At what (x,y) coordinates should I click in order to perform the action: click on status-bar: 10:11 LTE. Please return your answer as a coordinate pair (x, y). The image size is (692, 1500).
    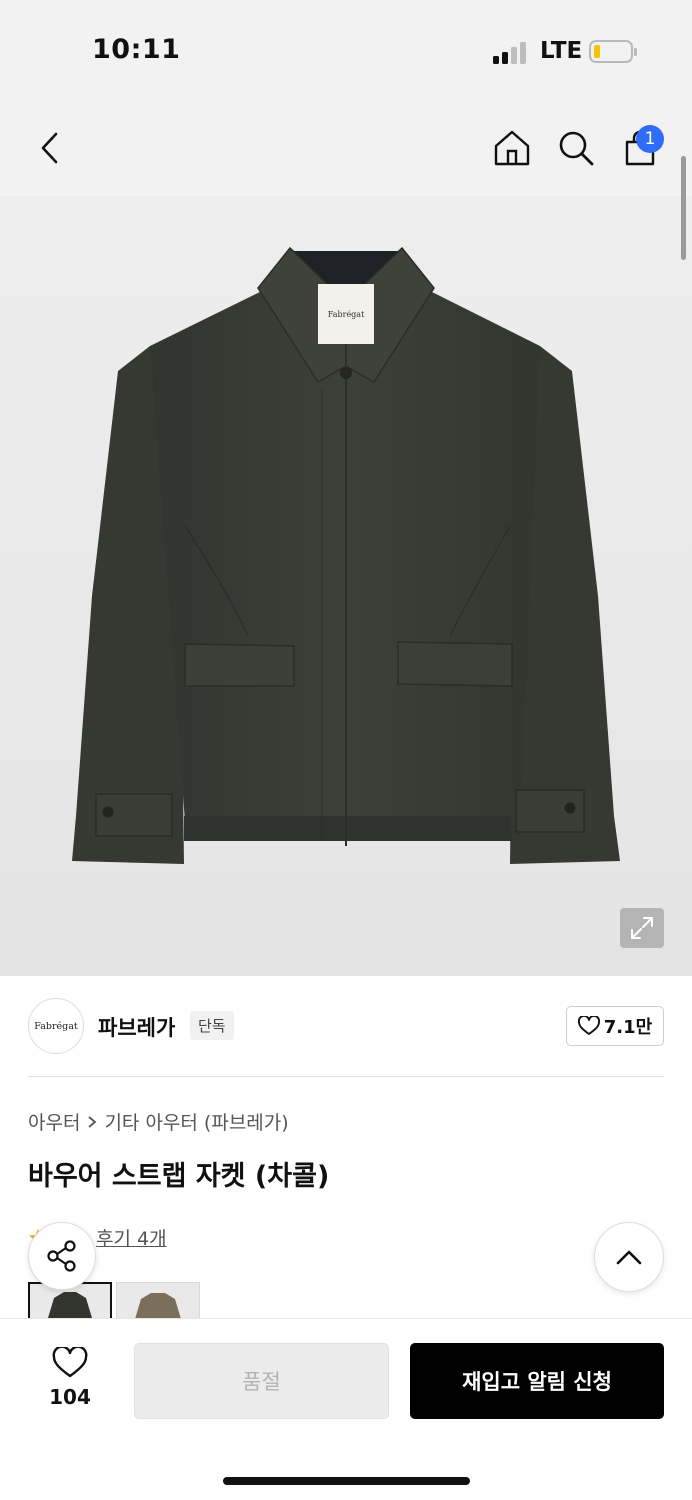
    Looking at the image, I should click on (346, 50).